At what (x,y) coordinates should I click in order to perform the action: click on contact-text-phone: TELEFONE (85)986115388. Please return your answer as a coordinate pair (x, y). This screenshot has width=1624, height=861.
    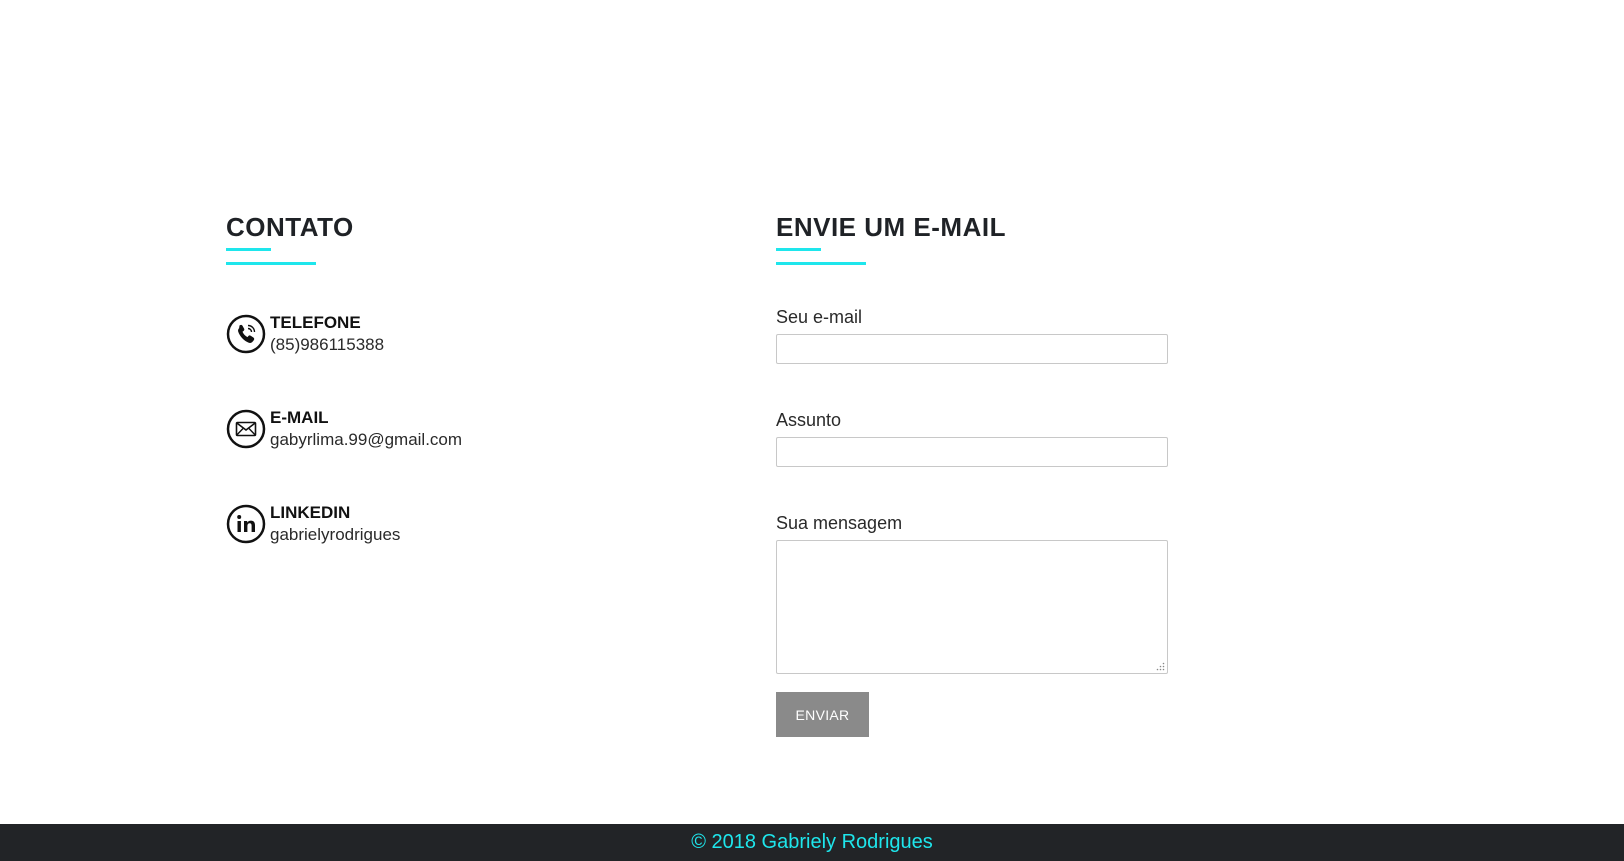
    Looking at the image, I should click on (327, 334).